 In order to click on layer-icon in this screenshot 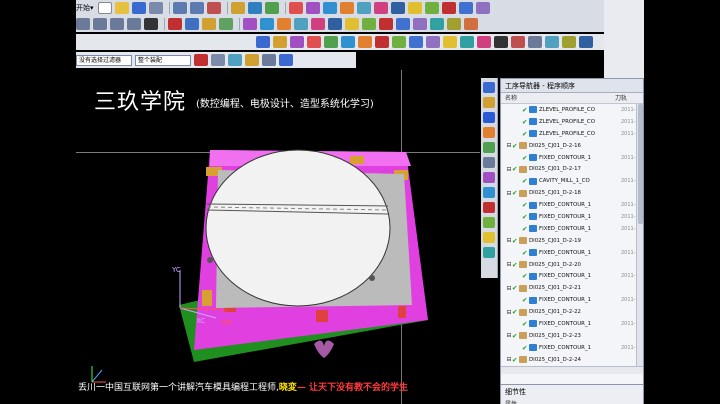, I will do `click(237, 8)`.